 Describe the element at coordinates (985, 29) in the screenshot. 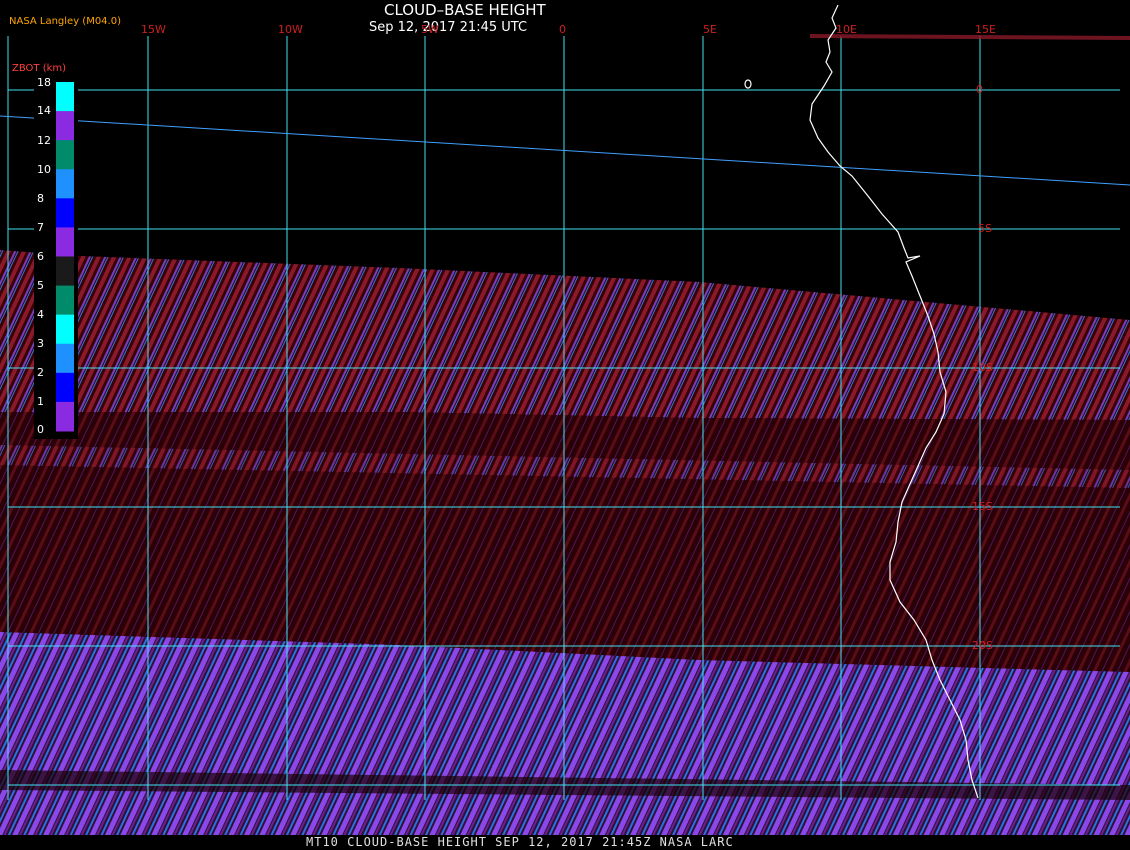

I see `lon-label-15e: 15E` at that location.